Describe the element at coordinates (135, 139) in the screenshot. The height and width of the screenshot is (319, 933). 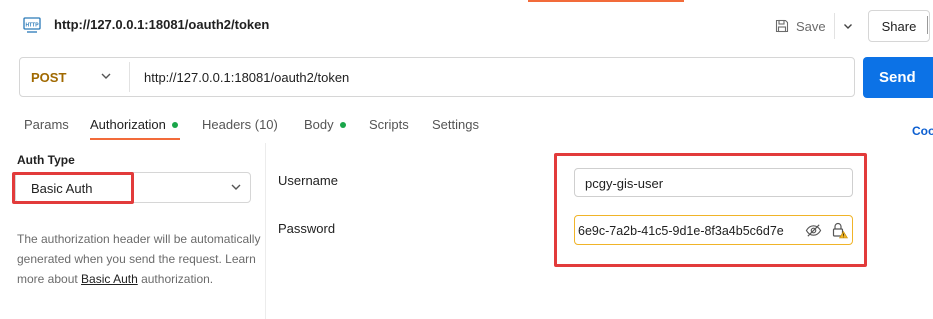
I see `active-tab-indicator` at that location.